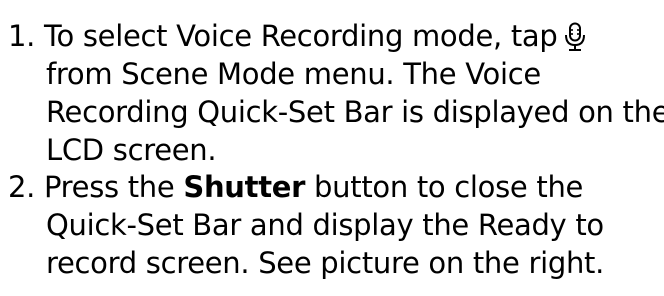  Describe the element at coordinates (574, 36) in the screenshot. I see `microphone-icon` at that location.